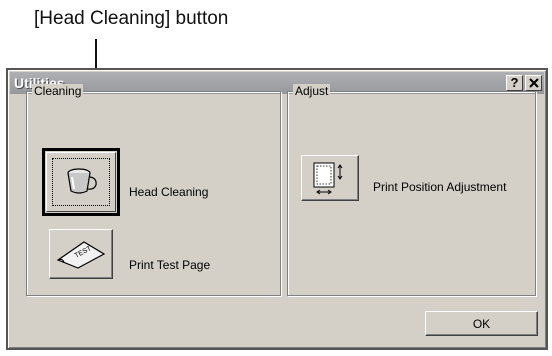  Describe the element at coordinates (440, 187) in the screenshot. I see `print-position-adjustment-label: Print Position Adjustment` at that location.